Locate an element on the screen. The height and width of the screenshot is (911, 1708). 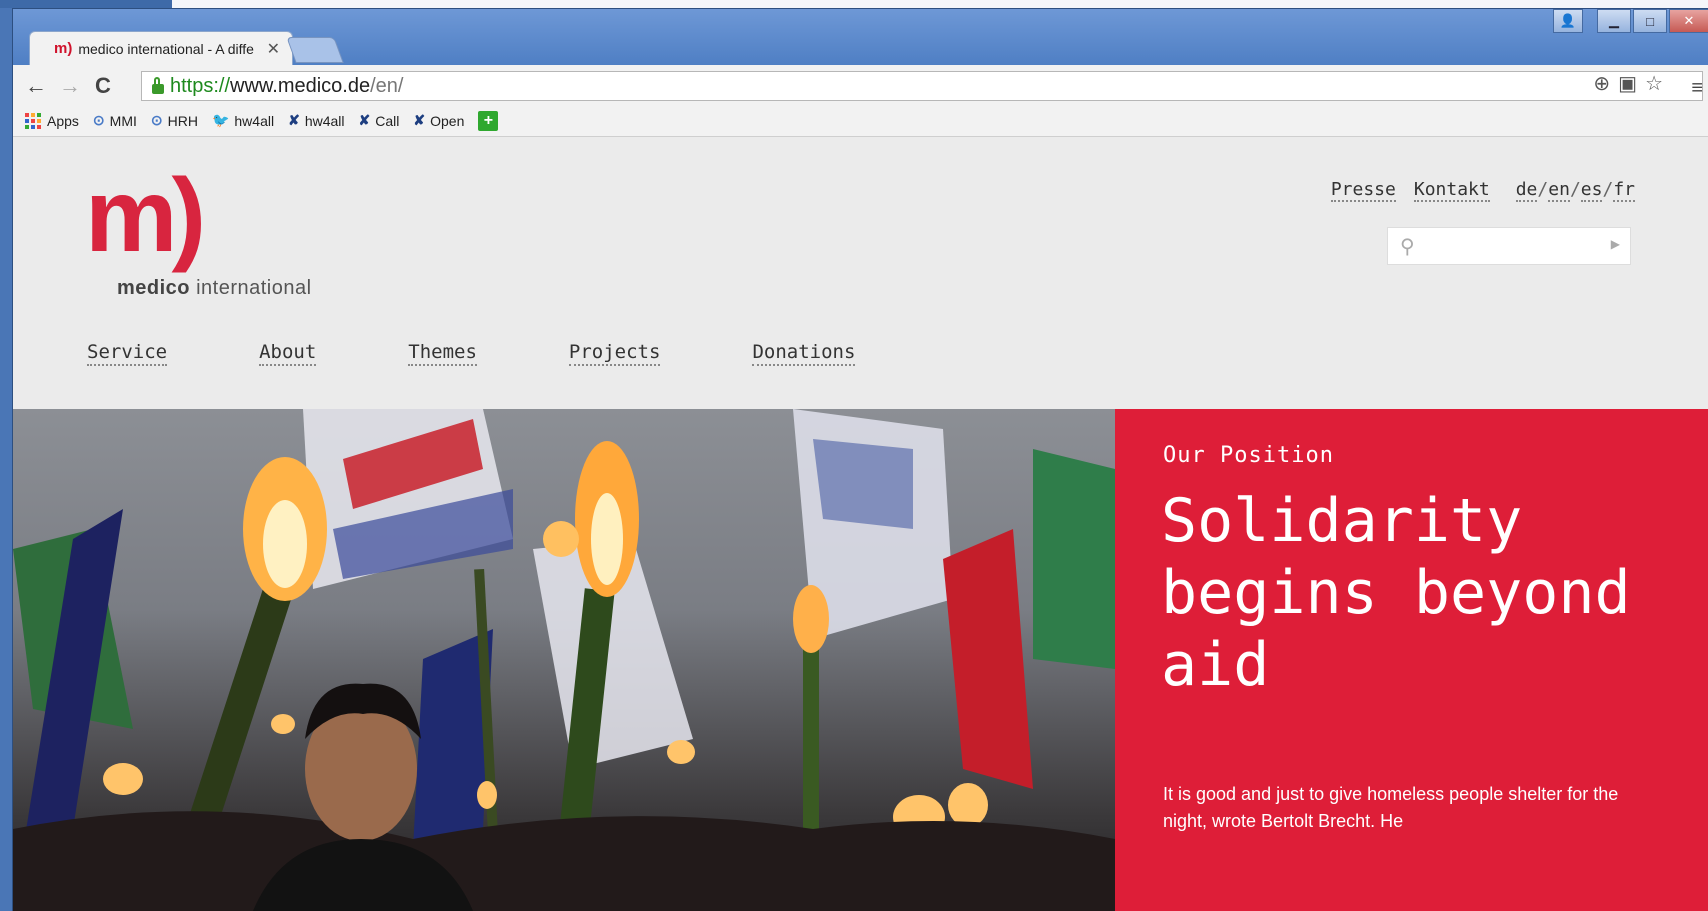
logo-wordmark: medico international is located at coordinates (214, 288).